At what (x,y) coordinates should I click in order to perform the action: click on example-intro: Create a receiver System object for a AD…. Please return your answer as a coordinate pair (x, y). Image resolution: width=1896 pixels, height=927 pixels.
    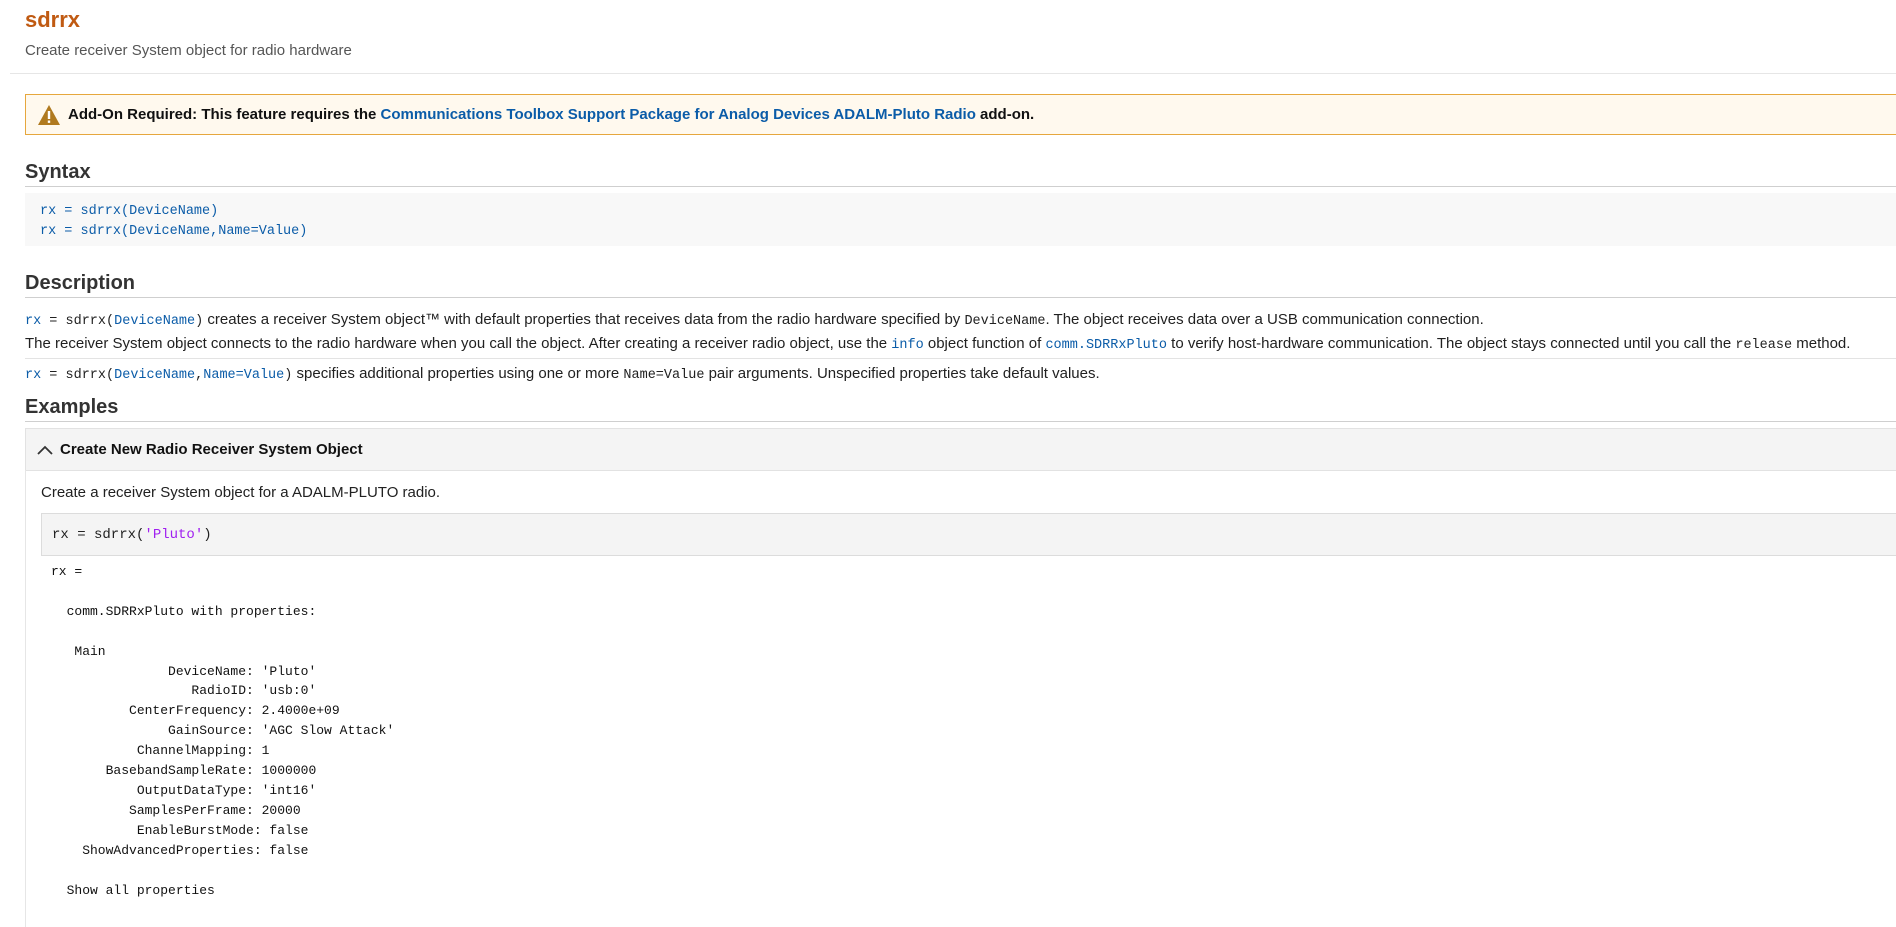
    Looking at the image, I should click on (241, 492).